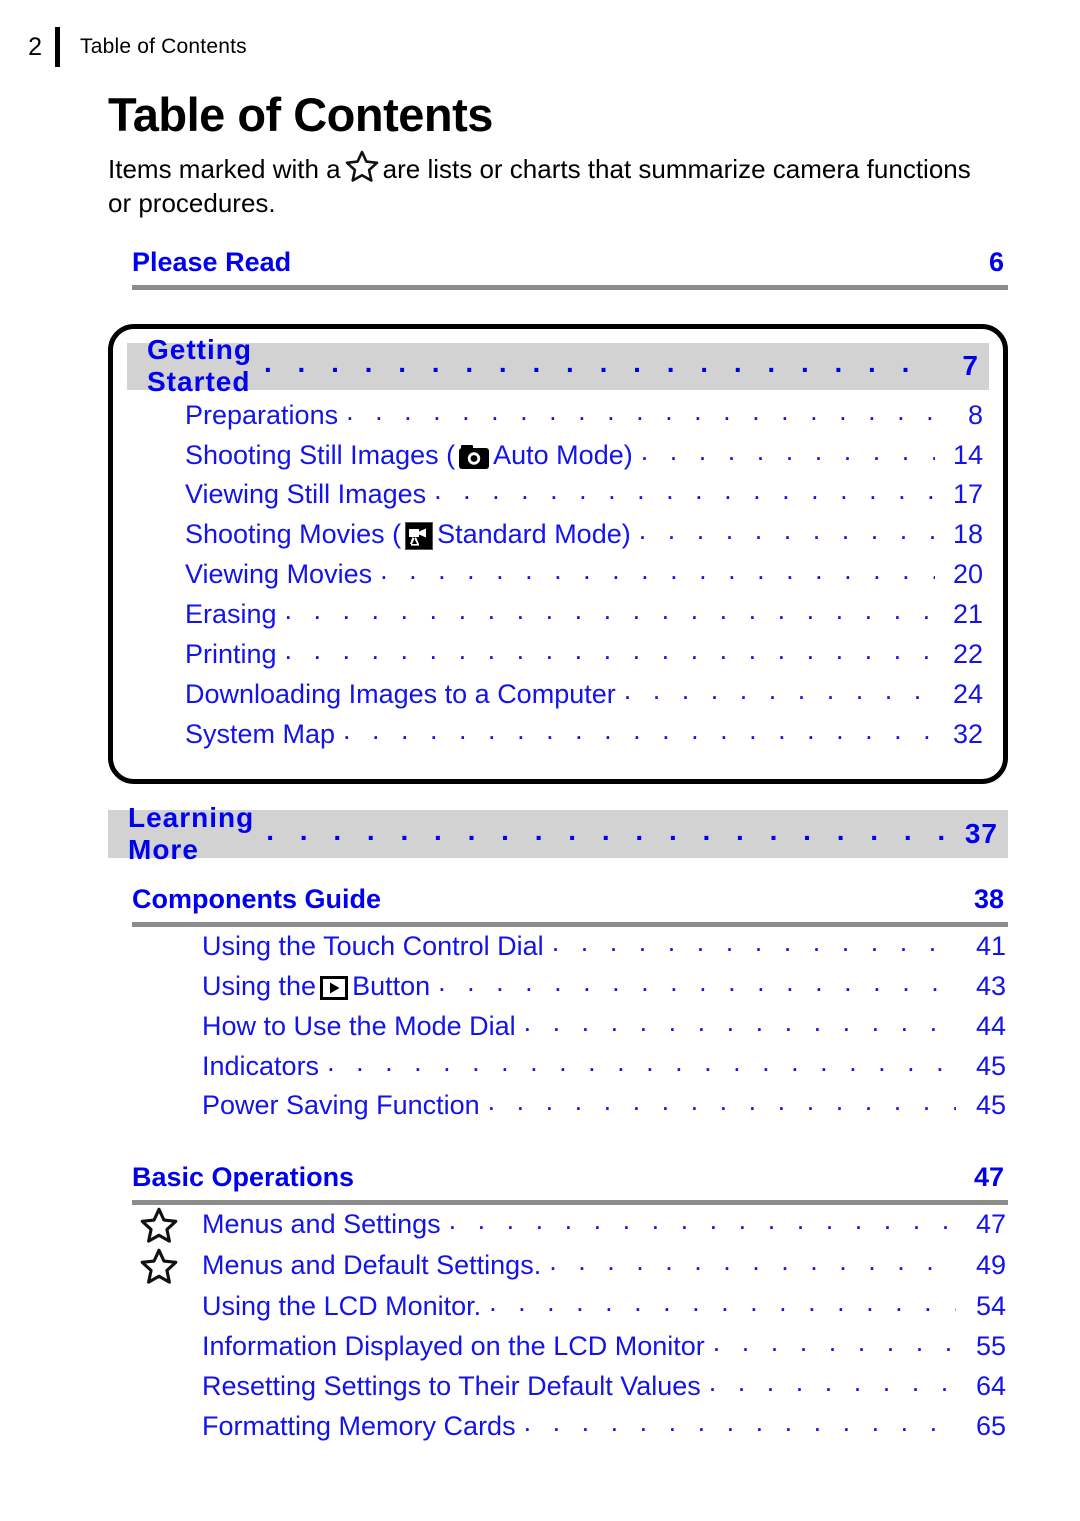 The height and width of the screenshot is (1521, 1080). What do you see at coordinates (967, 494) in the screenshot?
I see `toc-entry-page: 17` at bounding box center [967, 494].